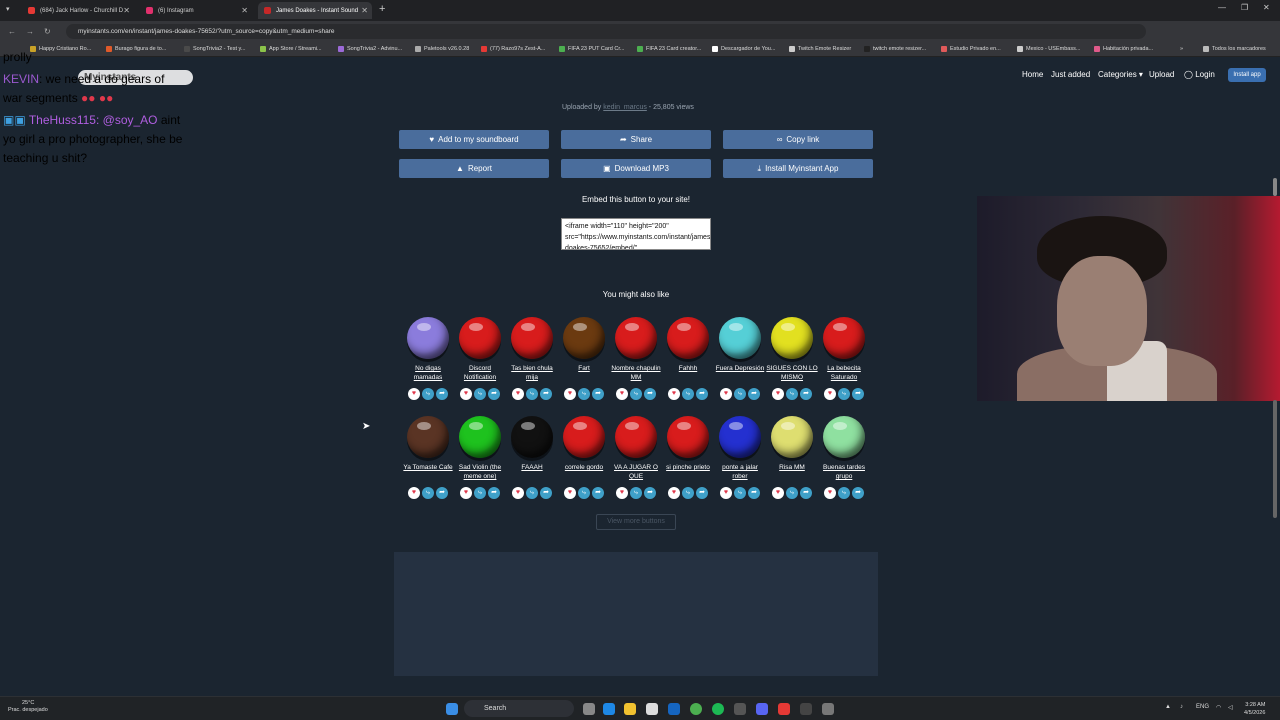 This screenshot has height=720, width=1280. I want to click on music-icon, so click(784, 709).